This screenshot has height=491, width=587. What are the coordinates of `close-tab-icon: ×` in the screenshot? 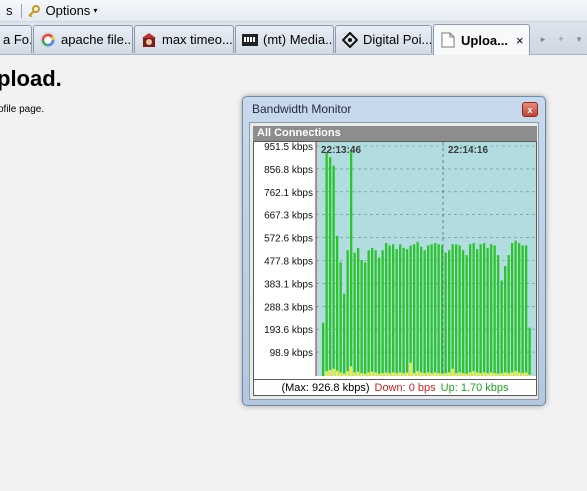 It's located at (520, 40).